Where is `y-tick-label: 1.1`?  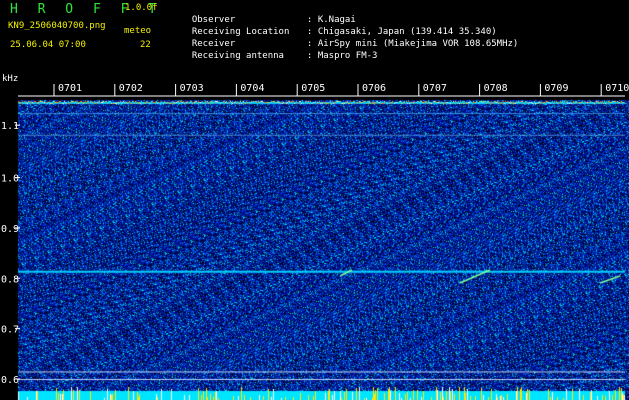
y-tick-label: 1.1 is located at coordinates (10, 126).